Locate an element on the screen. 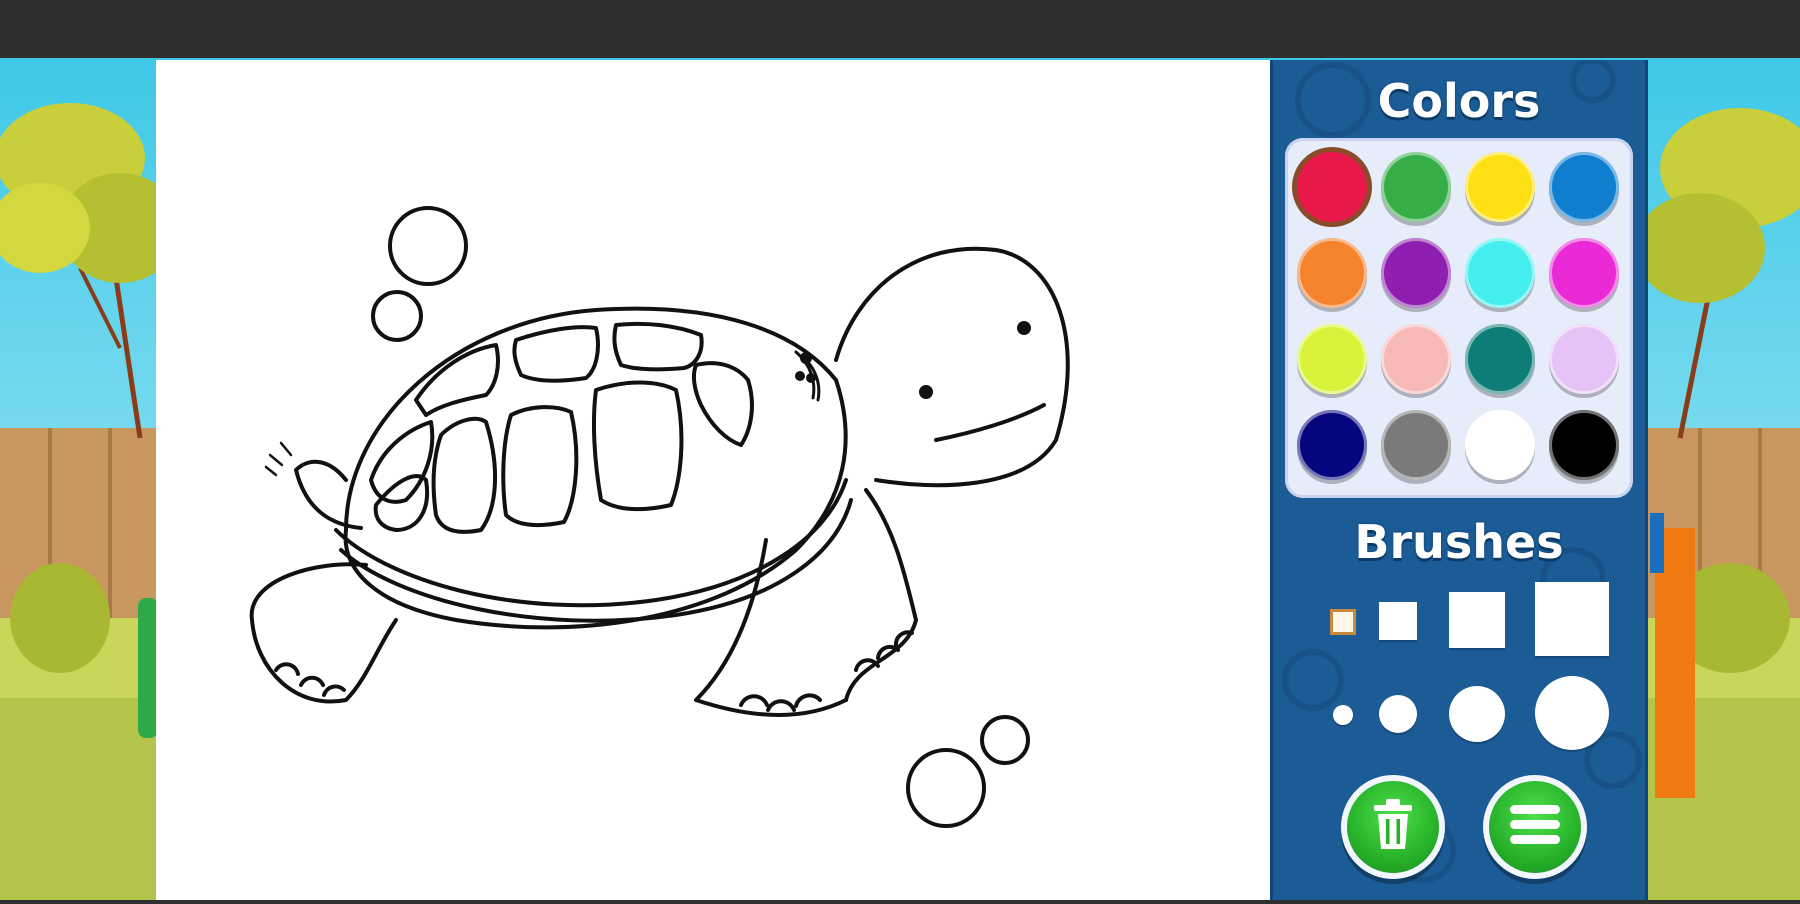 The width and height of the screenshot is (1800, 904). brush-square-lg is located at coordinates (1572, 619).